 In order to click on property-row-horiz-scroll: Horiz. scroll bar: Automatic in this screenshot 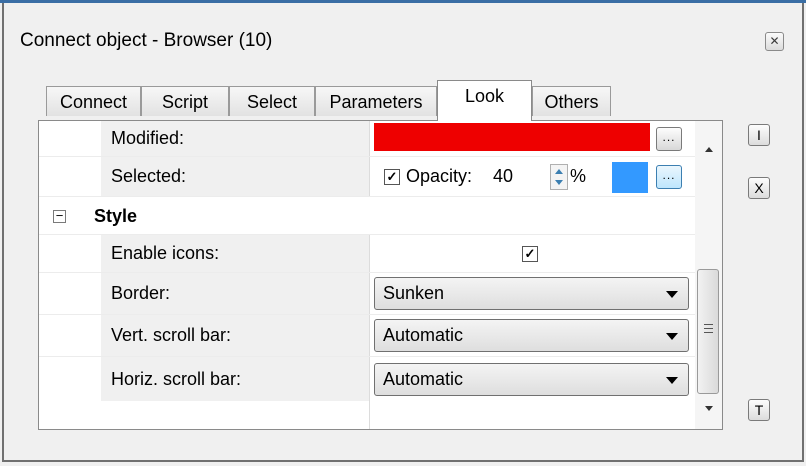, I will do `click(367, 393)`.